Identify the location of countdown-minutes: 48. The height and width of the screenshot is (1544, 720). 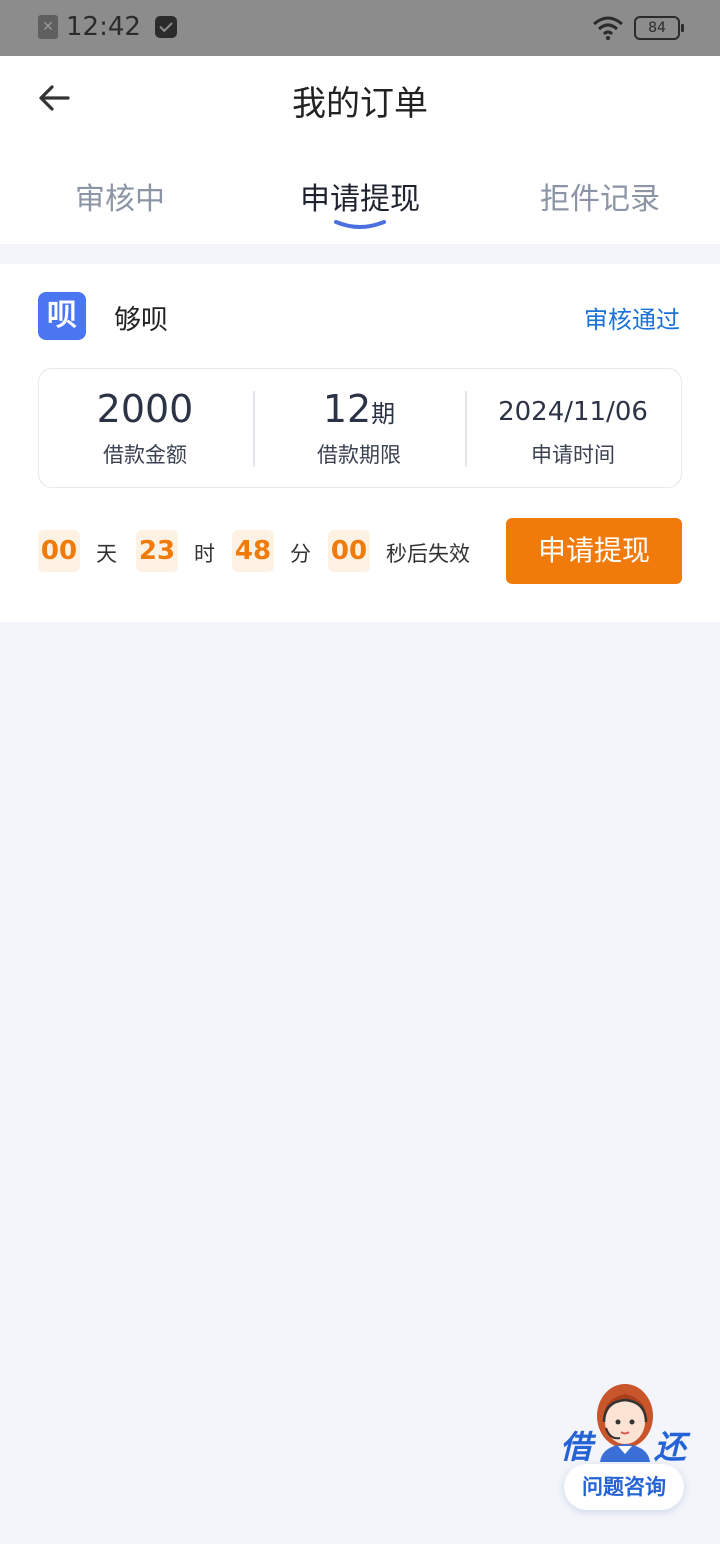
(253, 551).